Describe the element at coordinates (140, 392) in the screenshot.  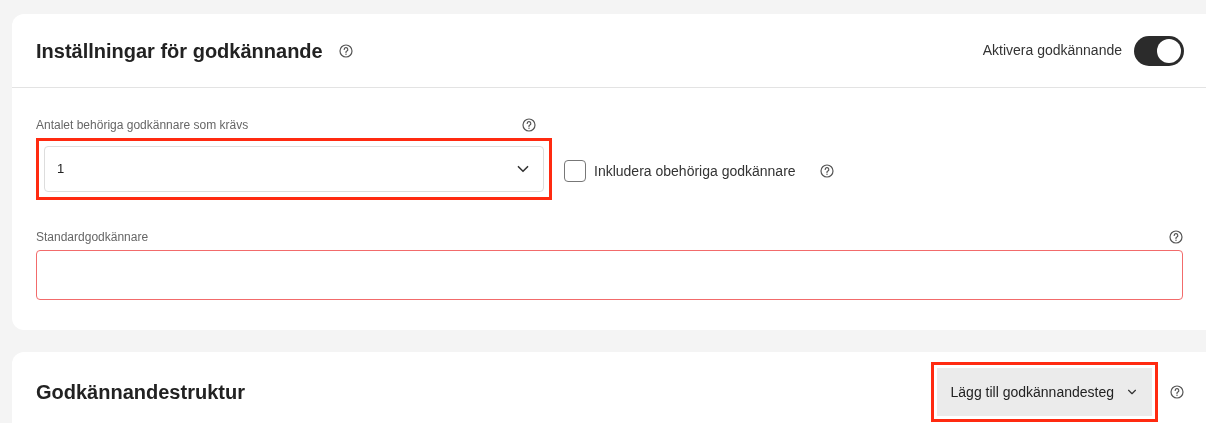
I see `section-title: Godkännandestruktur` at that location.